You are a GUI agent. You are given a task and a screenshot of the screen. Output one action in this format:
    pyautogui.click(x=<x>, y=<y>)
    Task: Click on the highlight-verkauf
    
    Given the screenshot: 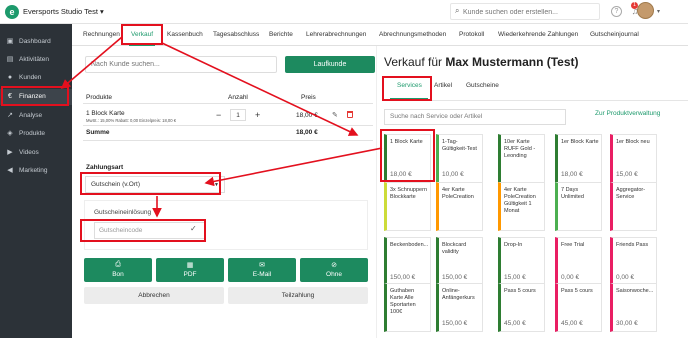 What is the action you would take?
    pyautogui.click(x=142, y=34)
    